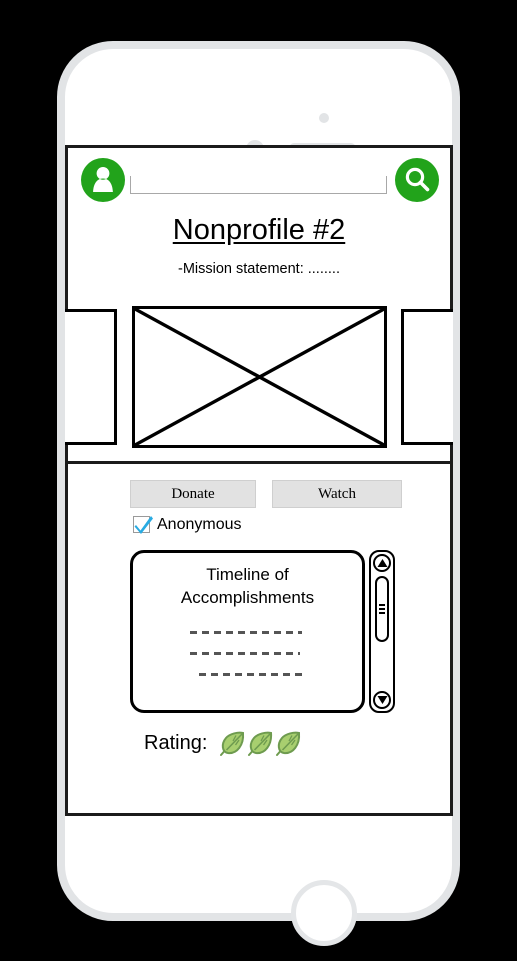 Image resolution: width=517 pixels, height=961 pixels. Describe the element at coordinates (337, 494) in the screenshot. I see `watch-button: Watch` at that location.